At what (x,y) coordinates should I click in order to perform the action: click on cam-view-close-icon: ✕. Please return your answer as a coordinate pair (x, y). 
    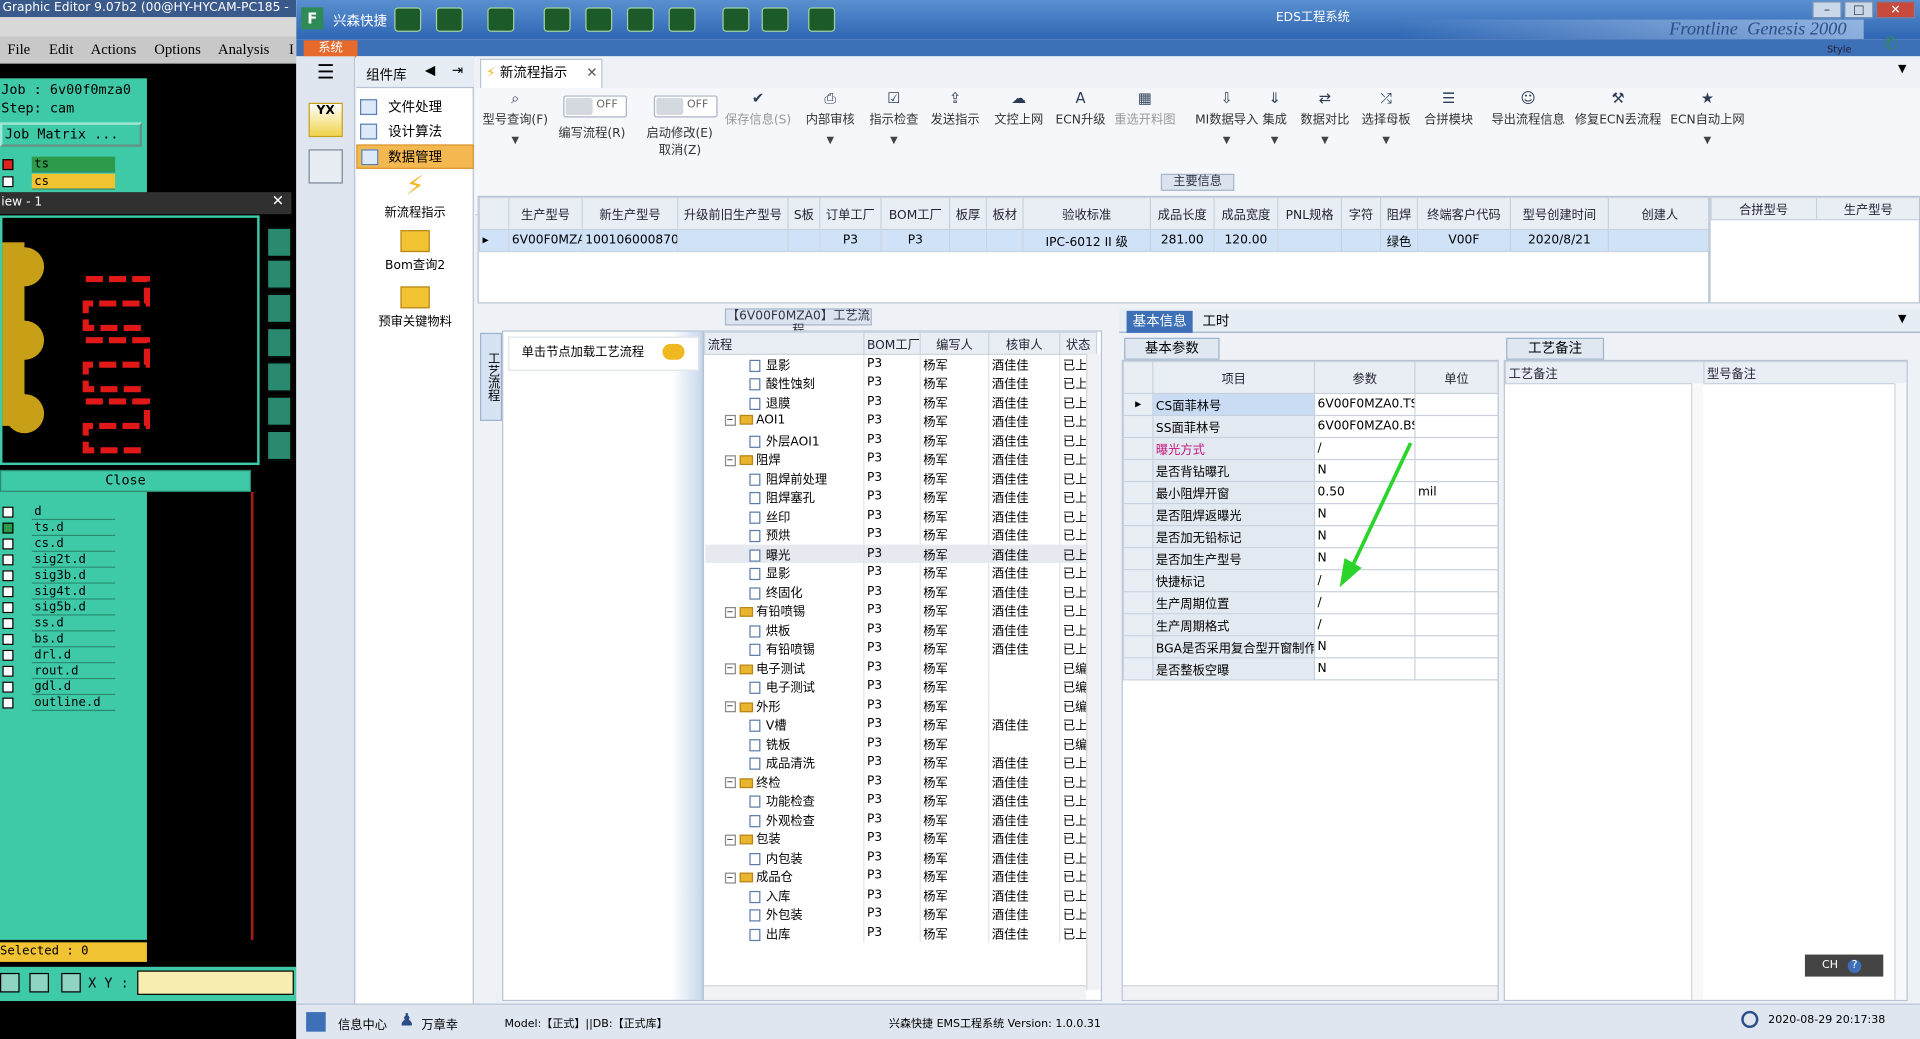
    Looking at the image, I should click on (278, 202).